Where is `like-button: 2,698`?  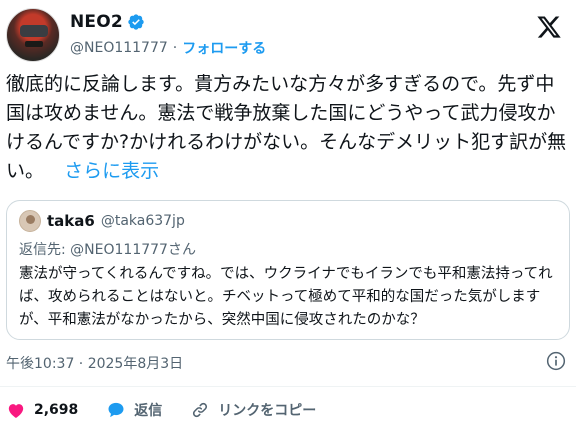 like-button: 2,698 is located at coordinates (42, 410).